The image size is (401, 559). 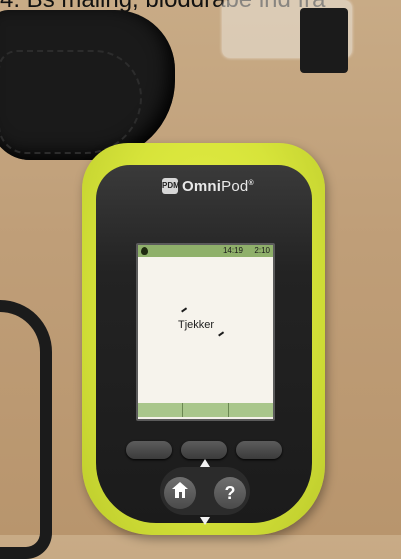 What do you see at coordinates (262, 250) in the screenshot?
I see `status-value: 2:10` at bounding box center [262, 250].